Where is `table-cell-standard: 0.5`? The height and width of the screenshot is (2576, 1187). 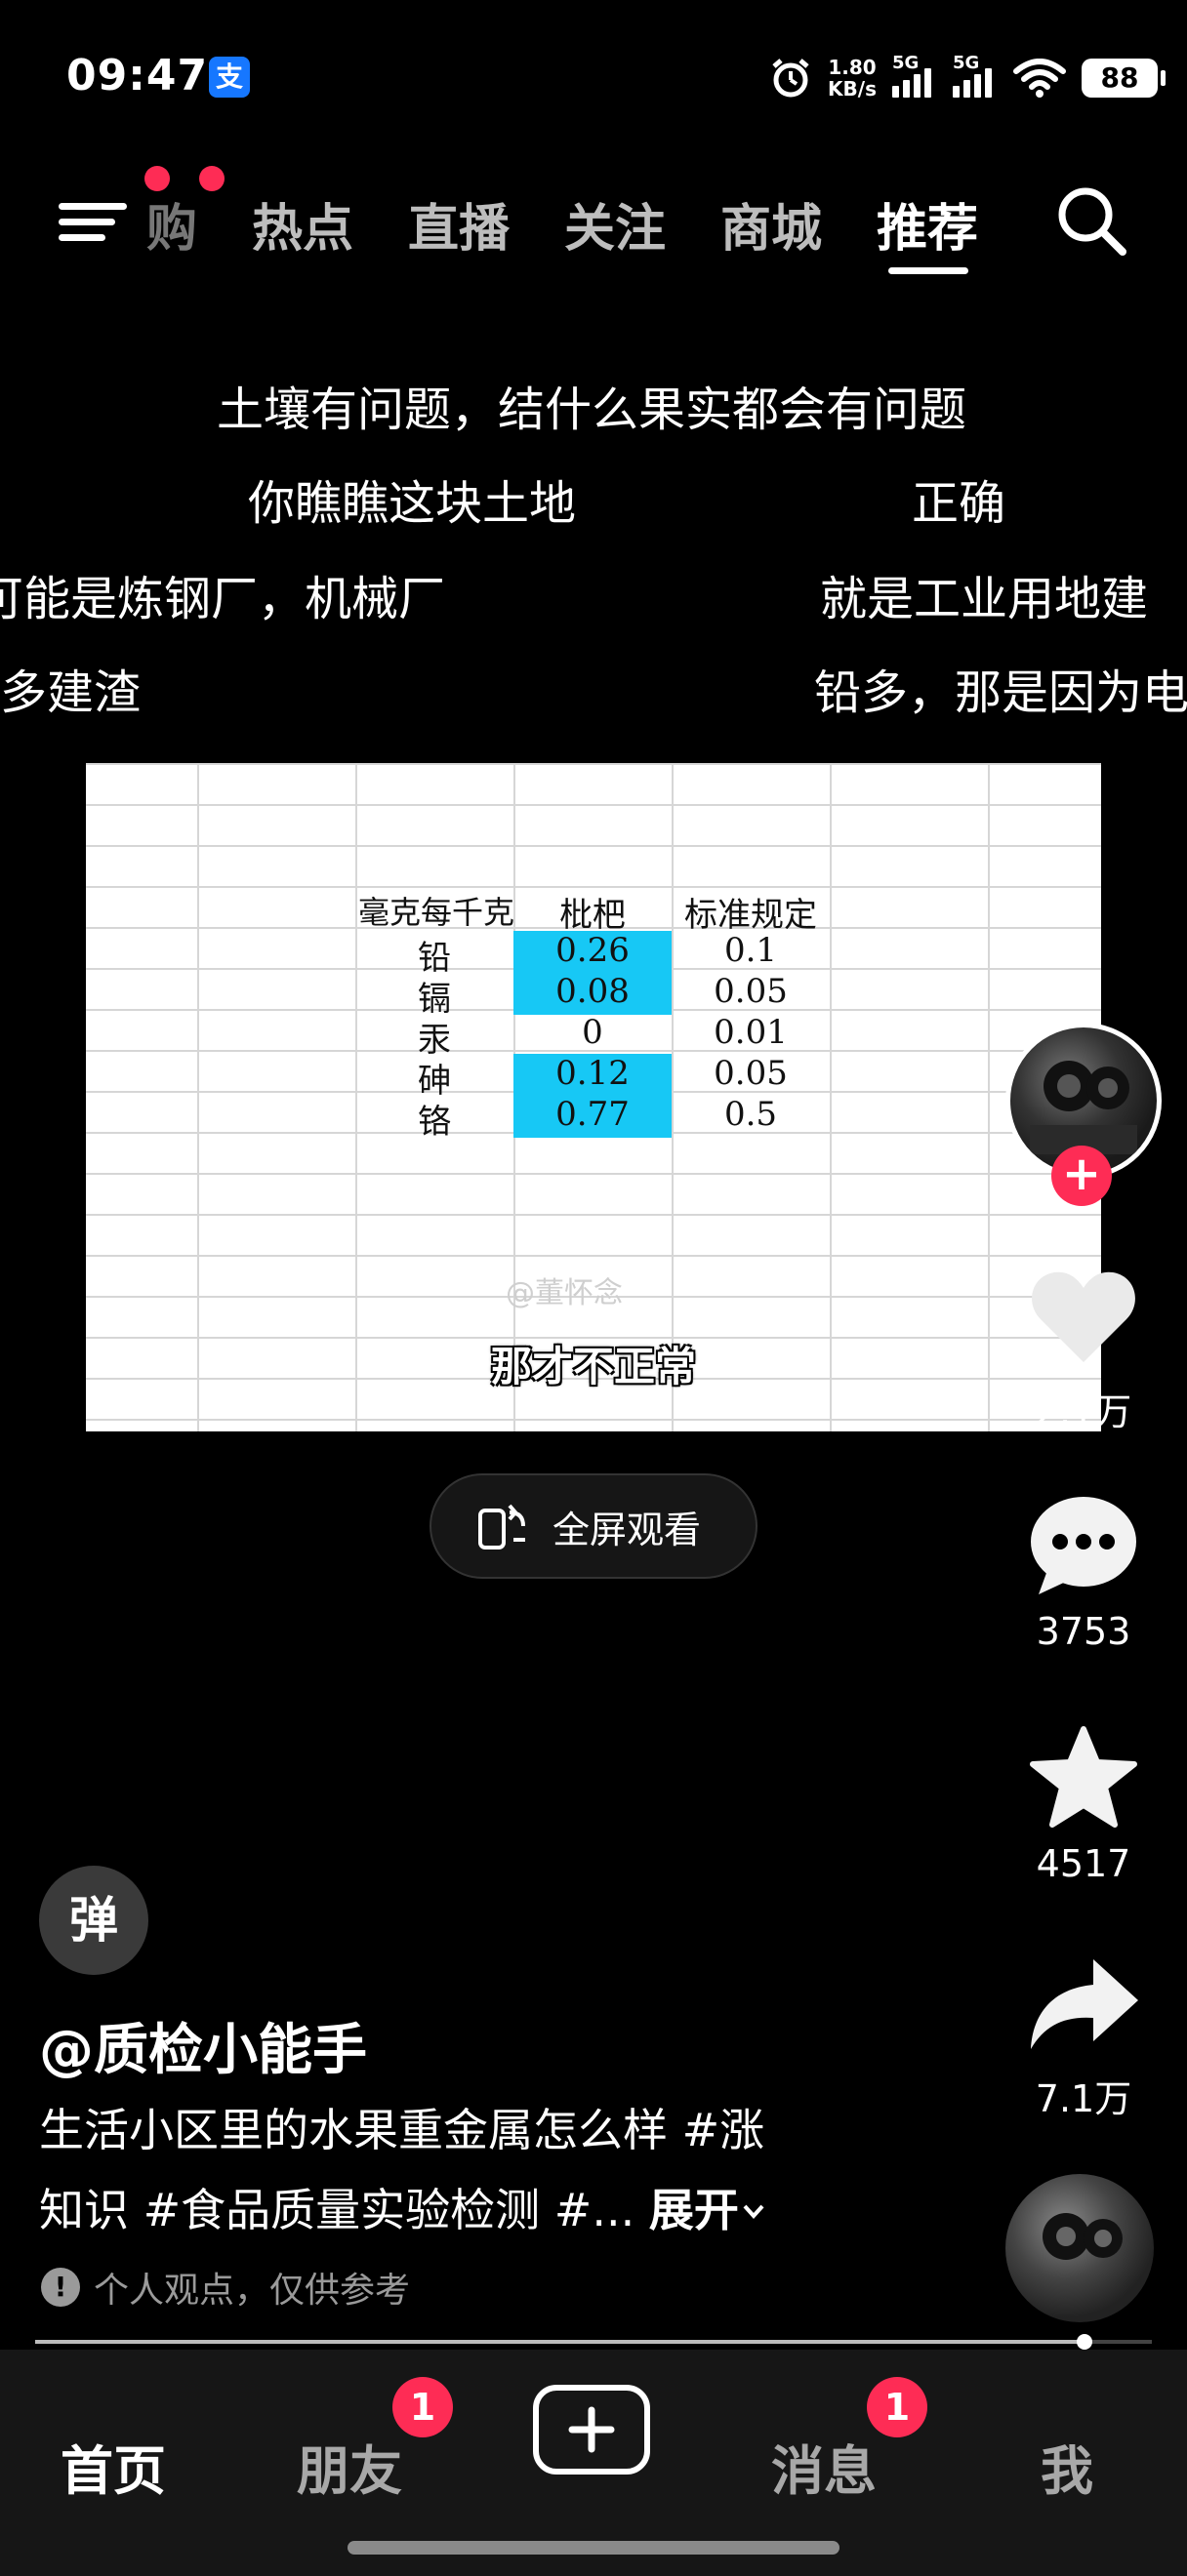
table-cell-standard: 0.5 is located at coordinates (750, 1114).